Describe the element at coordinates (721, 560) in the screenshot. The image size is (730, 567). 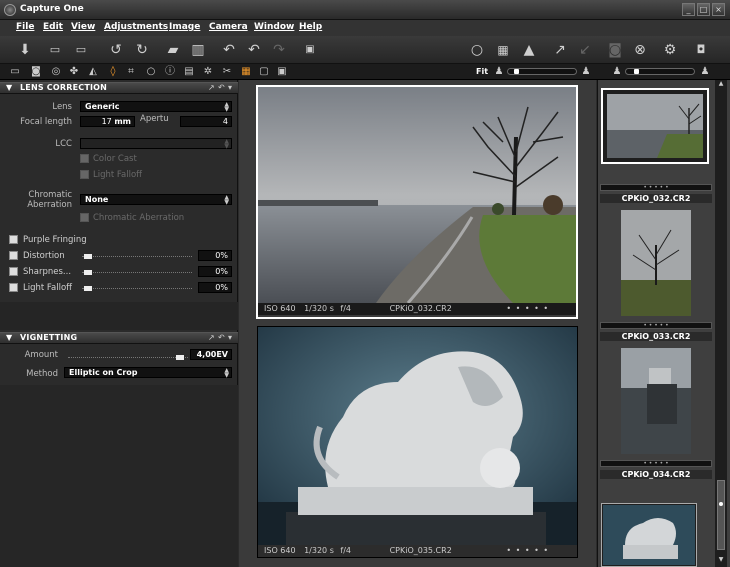
I see `scroll-down-icon: ▼` at that location.